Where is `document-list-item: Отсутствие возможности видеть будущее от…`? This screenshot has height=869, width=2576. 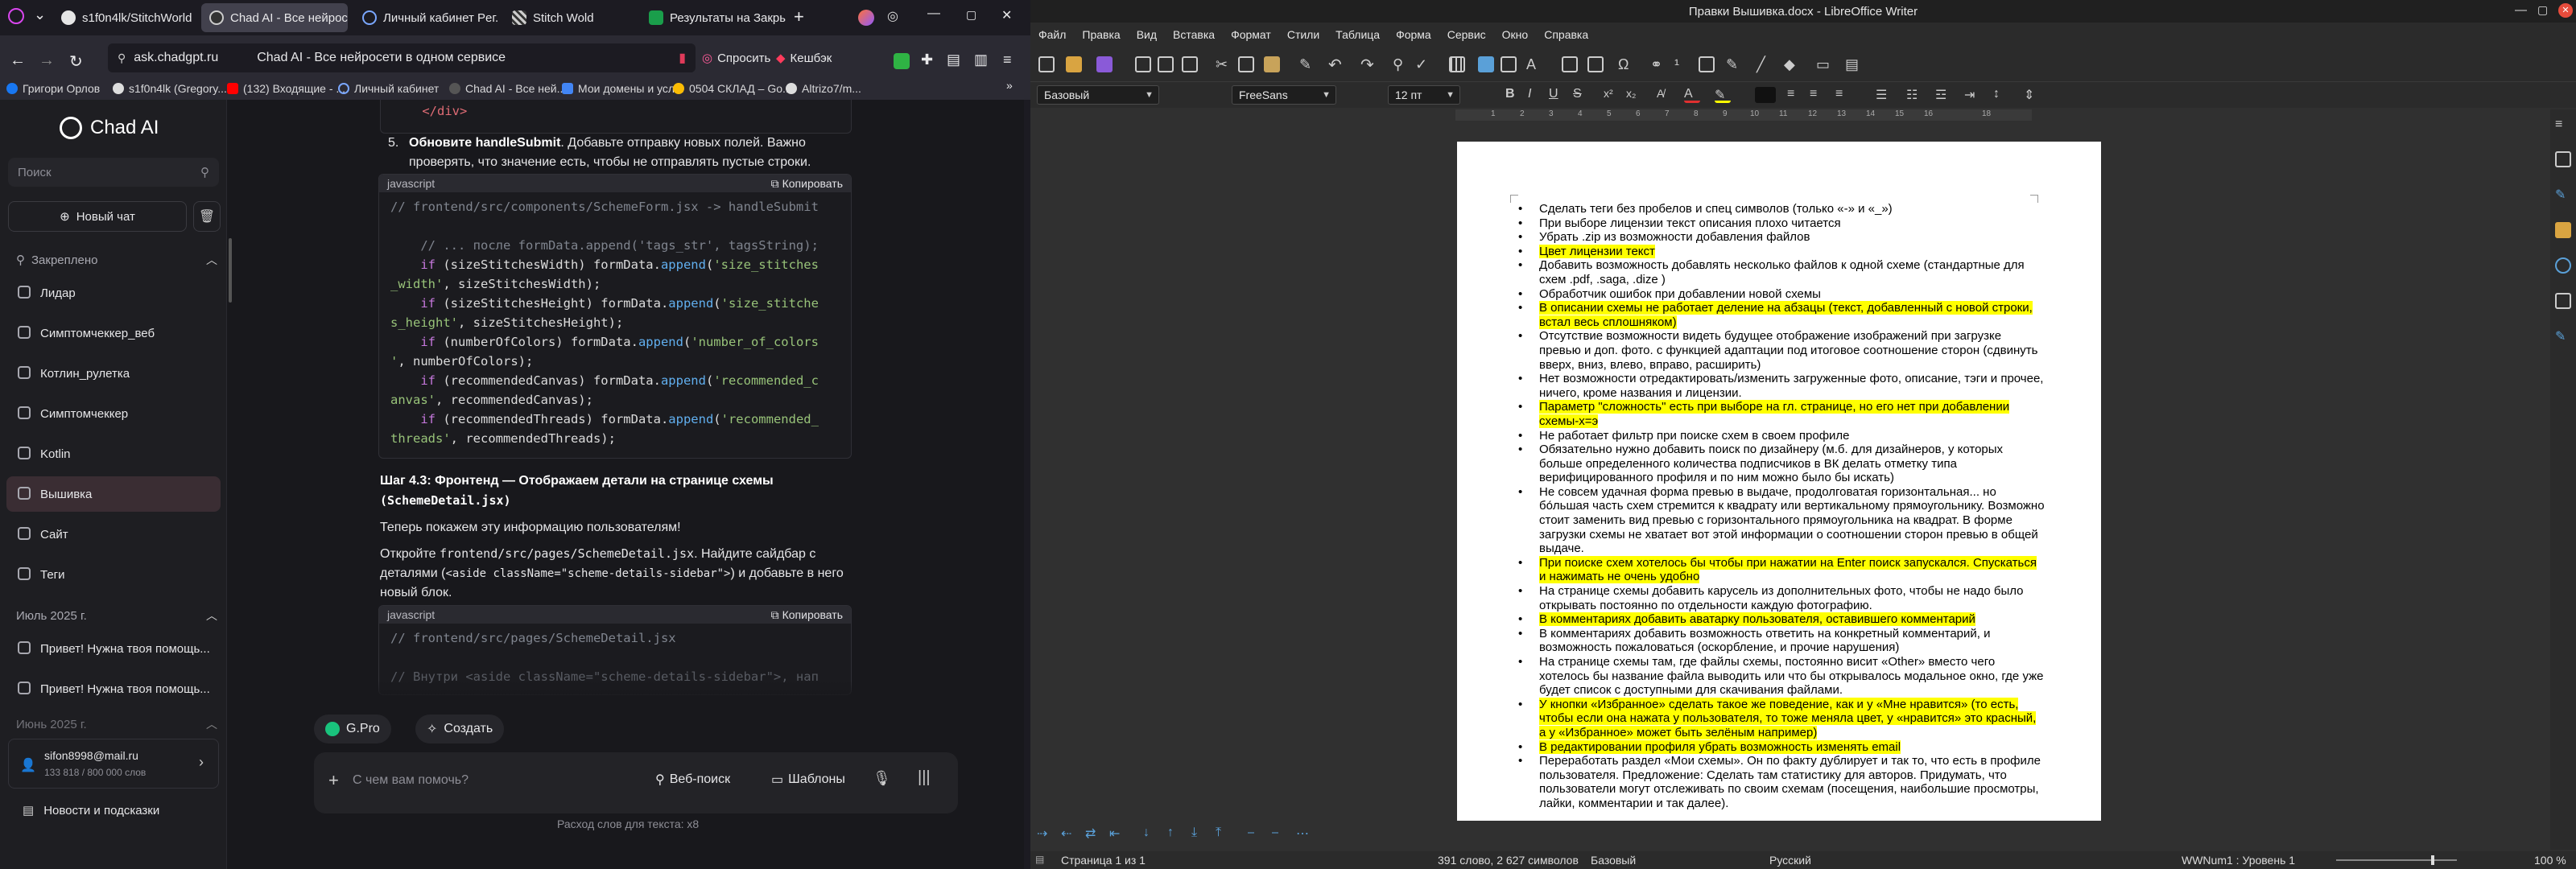
document-list-item: Отсутствие возможности видеть будущее от… is located at coordinates (1781, 350).